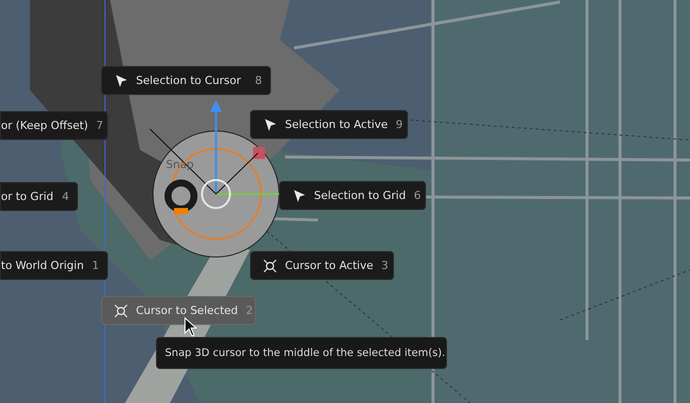  Describe the element at coordinates (322, 265) in the screenshot. I see `pie-menu-item: Cursor to Active 3` at that location.